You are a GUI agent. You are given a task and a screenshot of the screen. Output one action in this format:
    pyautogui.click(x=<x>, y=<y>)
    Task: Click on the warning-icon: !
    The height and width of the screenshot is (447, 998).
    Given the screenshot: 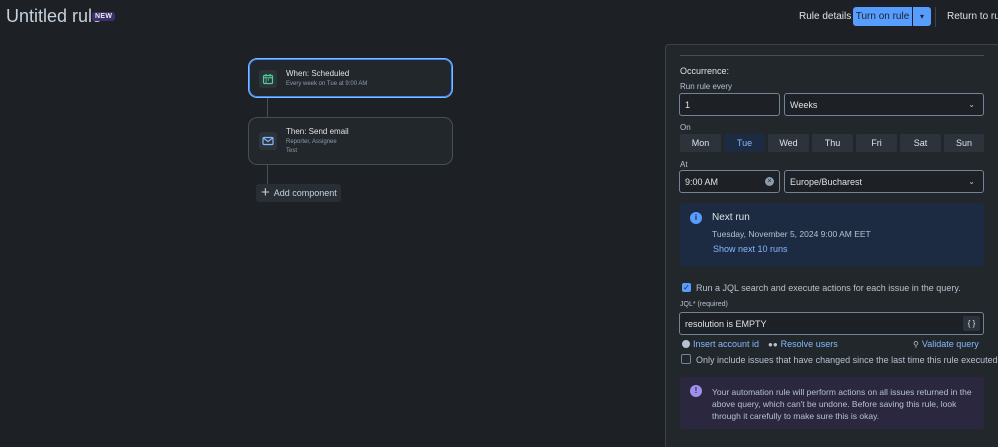 What is the action you would take?
    pyautogui.click(x=696, y=391)
    